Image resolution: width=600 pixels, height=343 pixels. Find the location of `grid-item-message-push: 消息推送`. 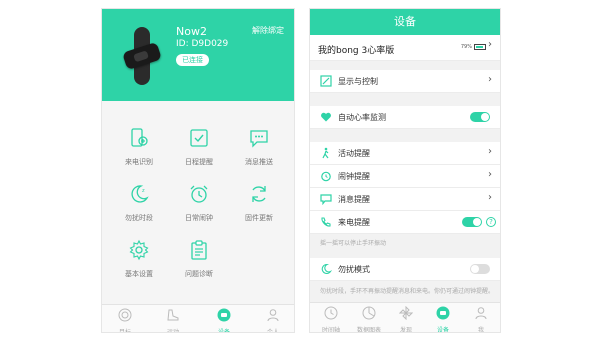

grid-item-message-push: 消息推送 is located at coordinates (259, 146).